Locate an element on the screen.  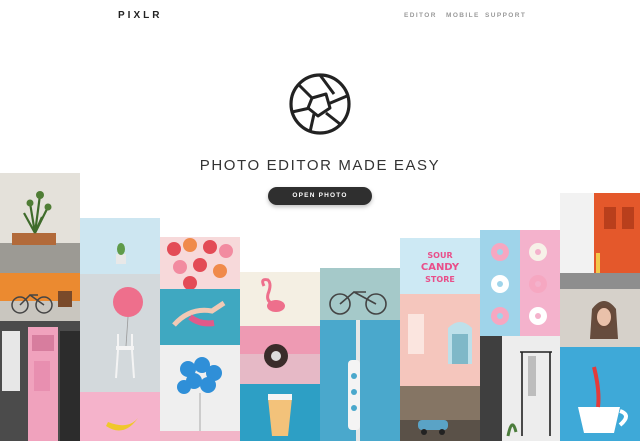
nav-mobile-link: MOBILE is located at coordinates (463, 15).